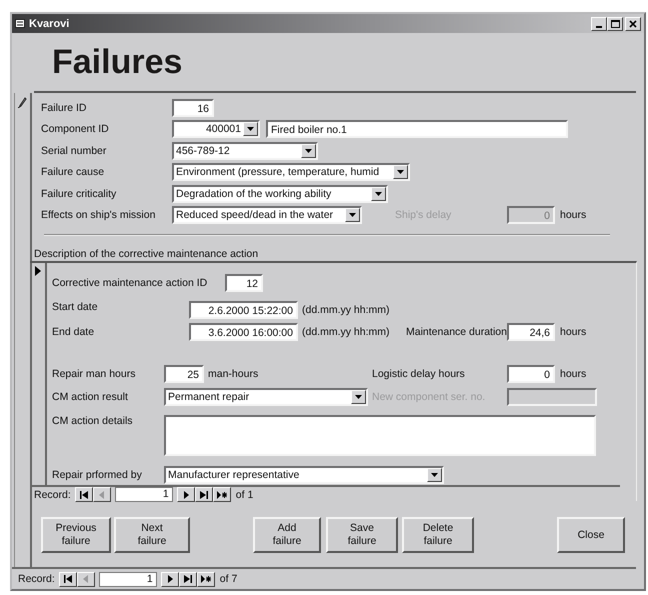 The image size is (648, 595). What do you see at coordinates (90, 397) in the screenshot?
I see `field-label: CM action result` at bounding box center [90, 397].